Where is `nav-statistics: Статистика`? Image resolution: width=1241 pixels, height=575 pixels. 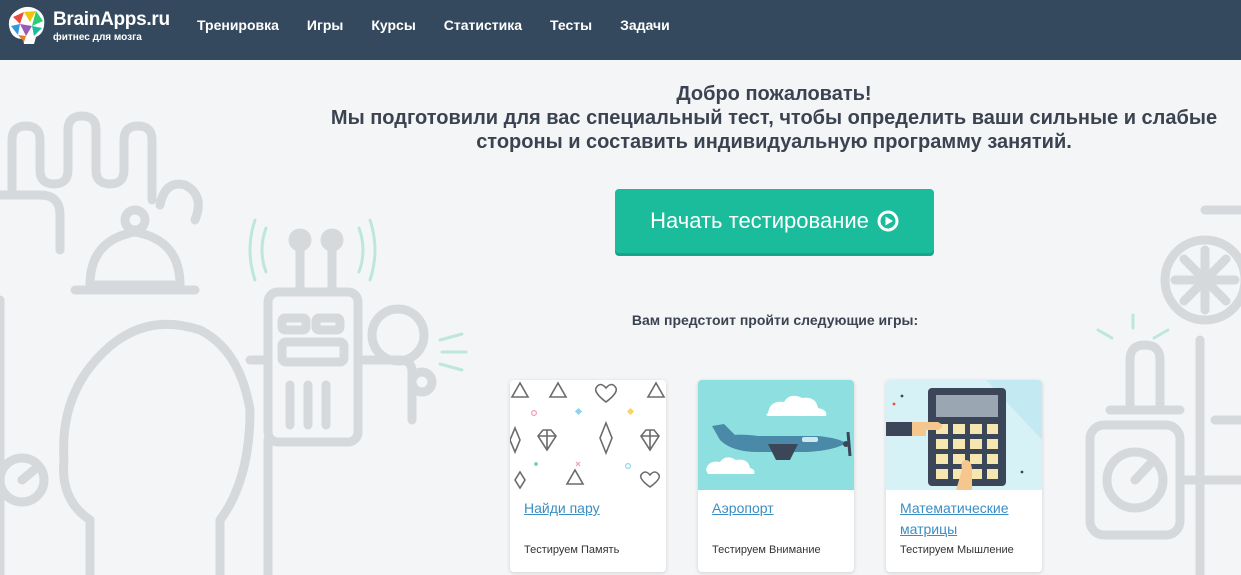
nav-statistics: Статистика is located at coordinates (484, 25).